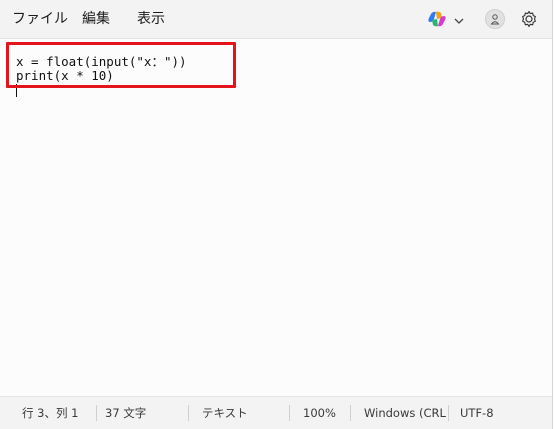  Describe the element at coordinates (151, 19) in the screenshot. I see `menu-view: 表示` at that location.